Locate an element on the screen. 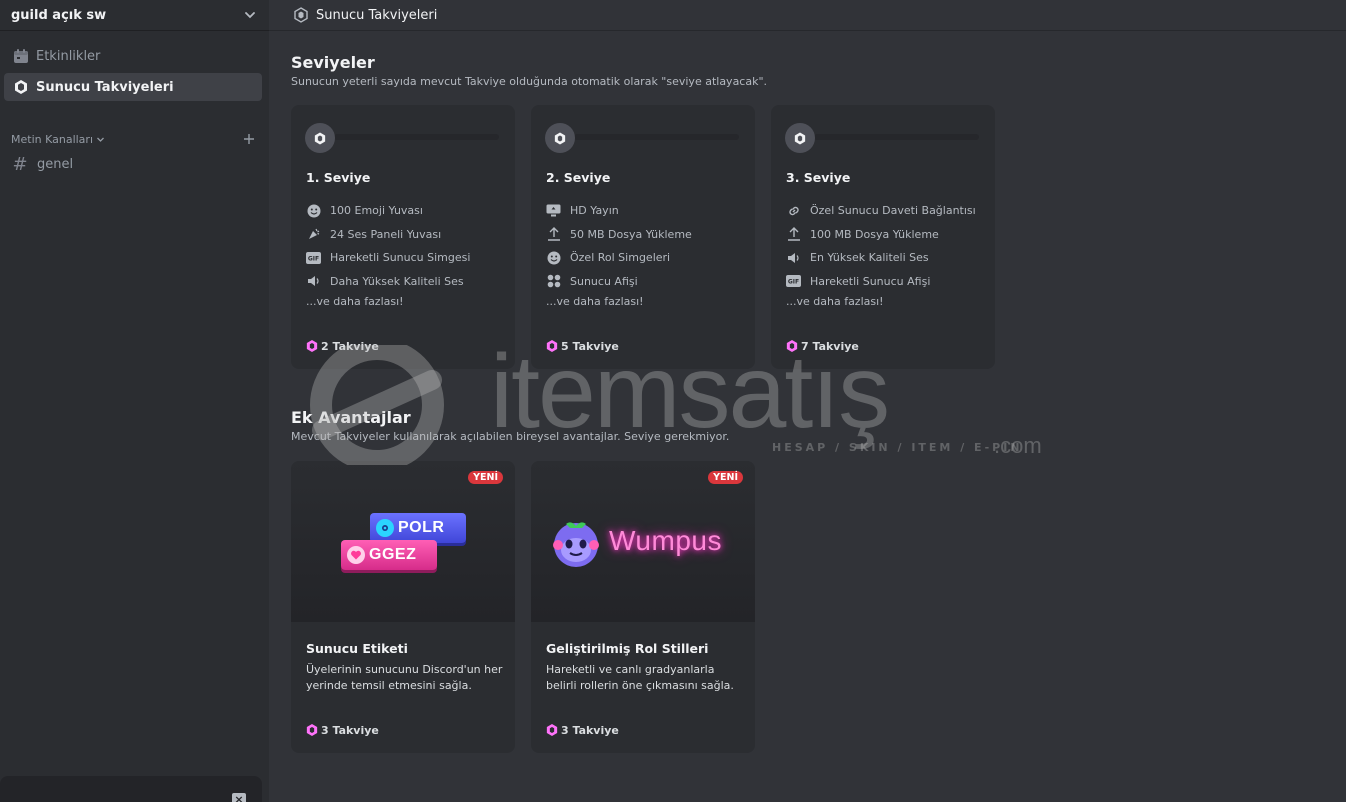 This screenshot has width=1346, height=802. tier-name: 2. Seviye is located at coordinates (578, 177).